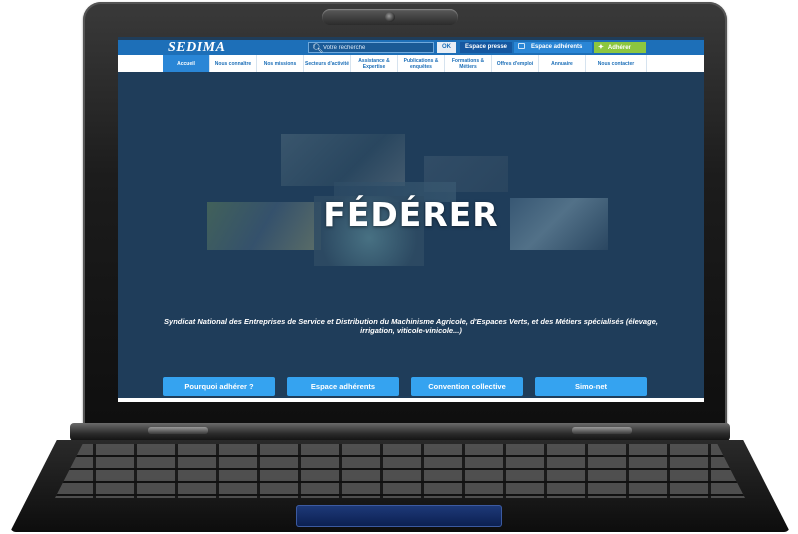 The width and height of the screenshot is (798, 534). I want to click on nav-item-annuaire: Annuaire, so click(562, 63).